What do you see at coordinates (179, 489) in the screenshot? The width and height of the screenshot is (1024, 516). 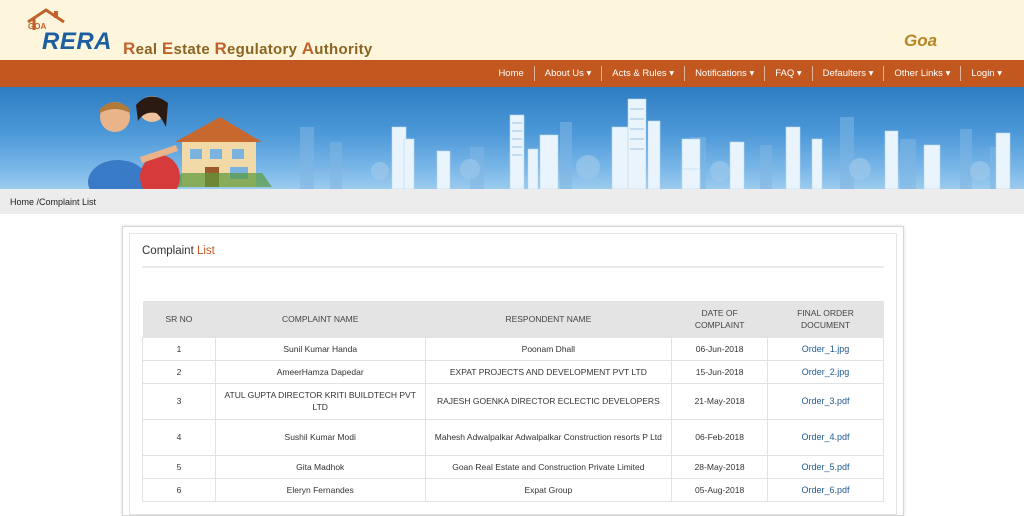 I see `cell-sr: 6` at bounding box center [179, 489].